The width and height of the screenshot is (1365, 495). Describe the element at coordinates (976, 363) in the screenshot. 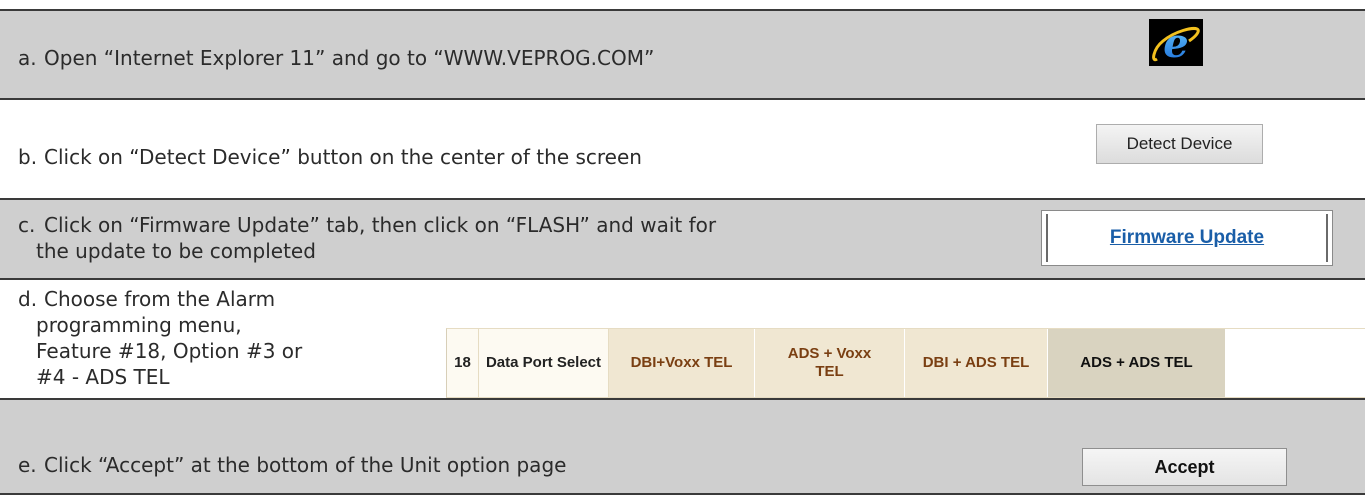

I see `option-3-dbi-ads-tel: DBI + ADS TEL` at that location.